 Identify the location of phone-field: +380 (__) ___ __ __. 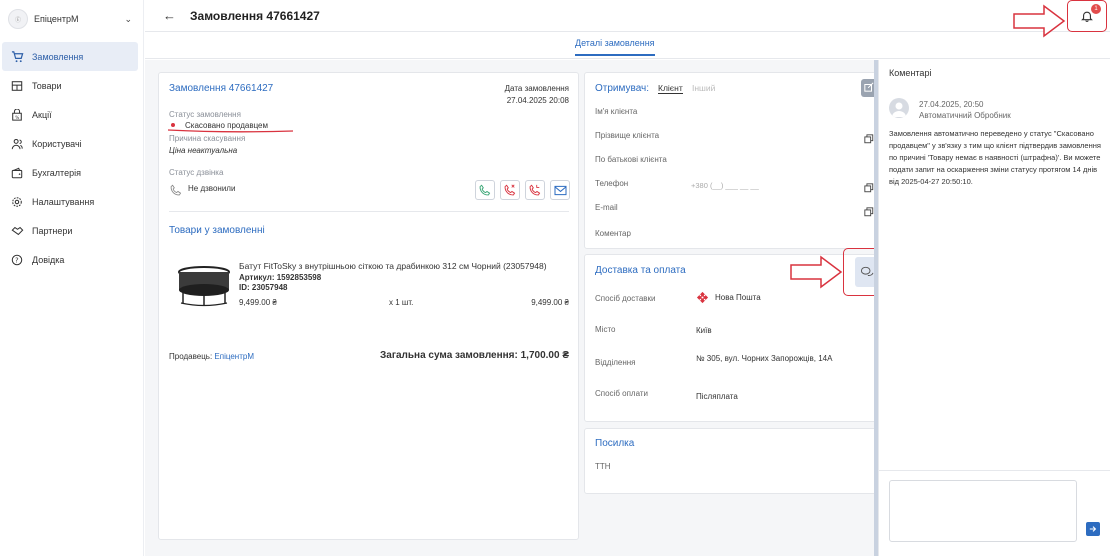
(725, 185).